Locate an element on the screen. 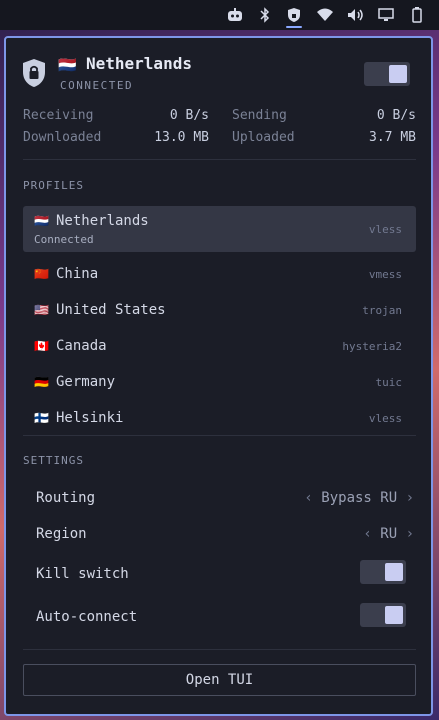 This screenshot has height=720, width=439. lock-icon is located at coordinates (34, 73).